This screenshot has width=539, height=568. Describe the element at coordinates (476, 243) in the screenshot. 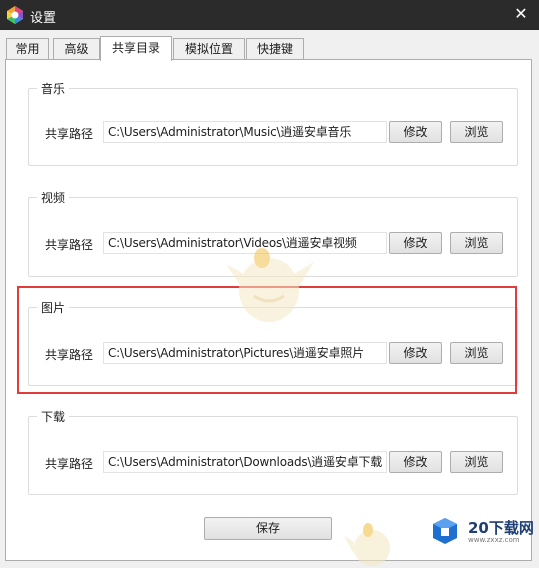

I see `video-browse-button: 浏览` at that location.